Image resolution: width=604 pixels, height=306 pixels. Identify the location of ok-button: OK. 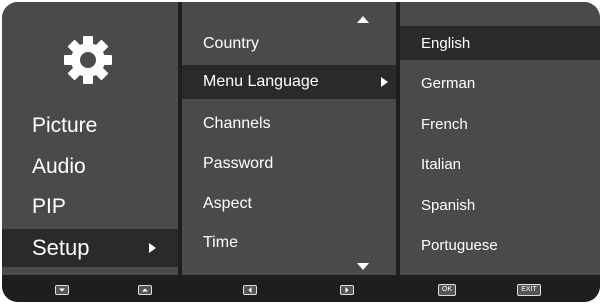
(447, 290).